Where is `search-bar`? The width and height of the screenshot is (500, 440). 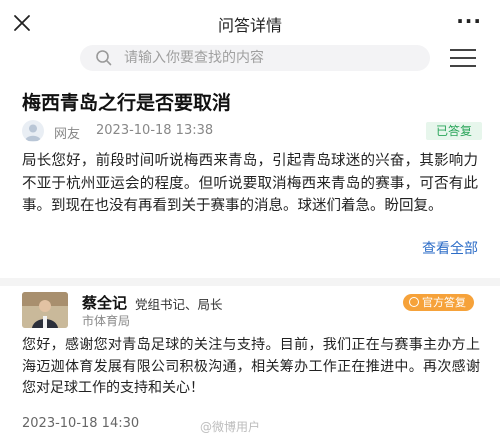
search-bar is located at coordinates (255, 58).